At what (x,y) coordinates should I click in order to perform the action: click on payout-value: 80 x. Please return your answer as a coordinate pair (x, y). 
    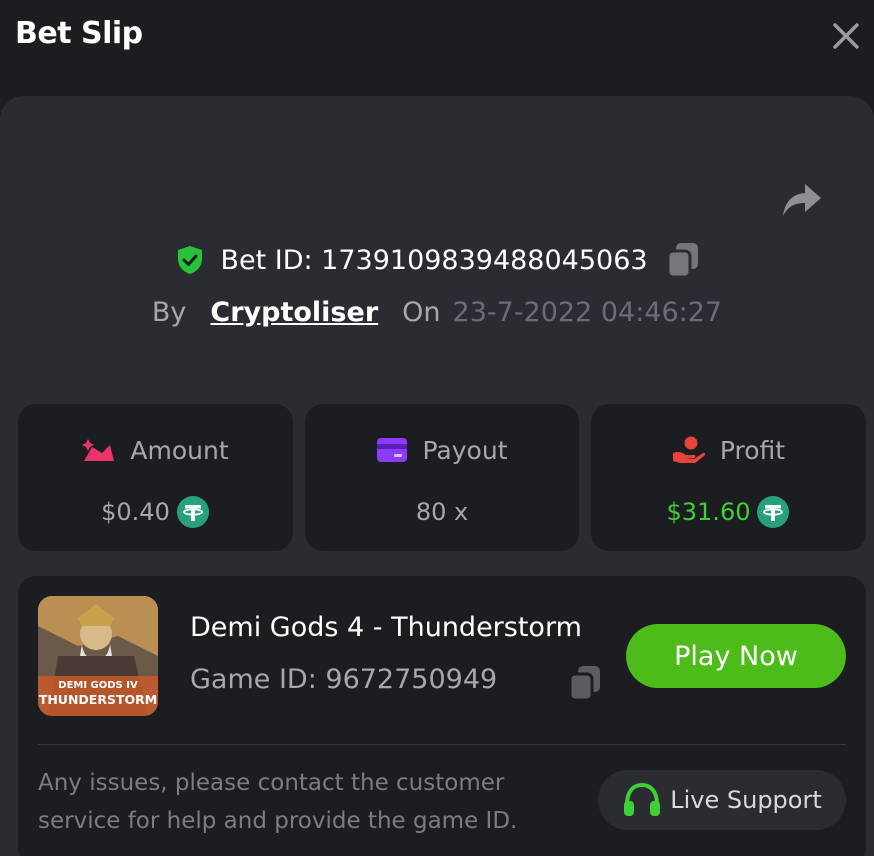
    Looking at the image, I should click on (442, 512).